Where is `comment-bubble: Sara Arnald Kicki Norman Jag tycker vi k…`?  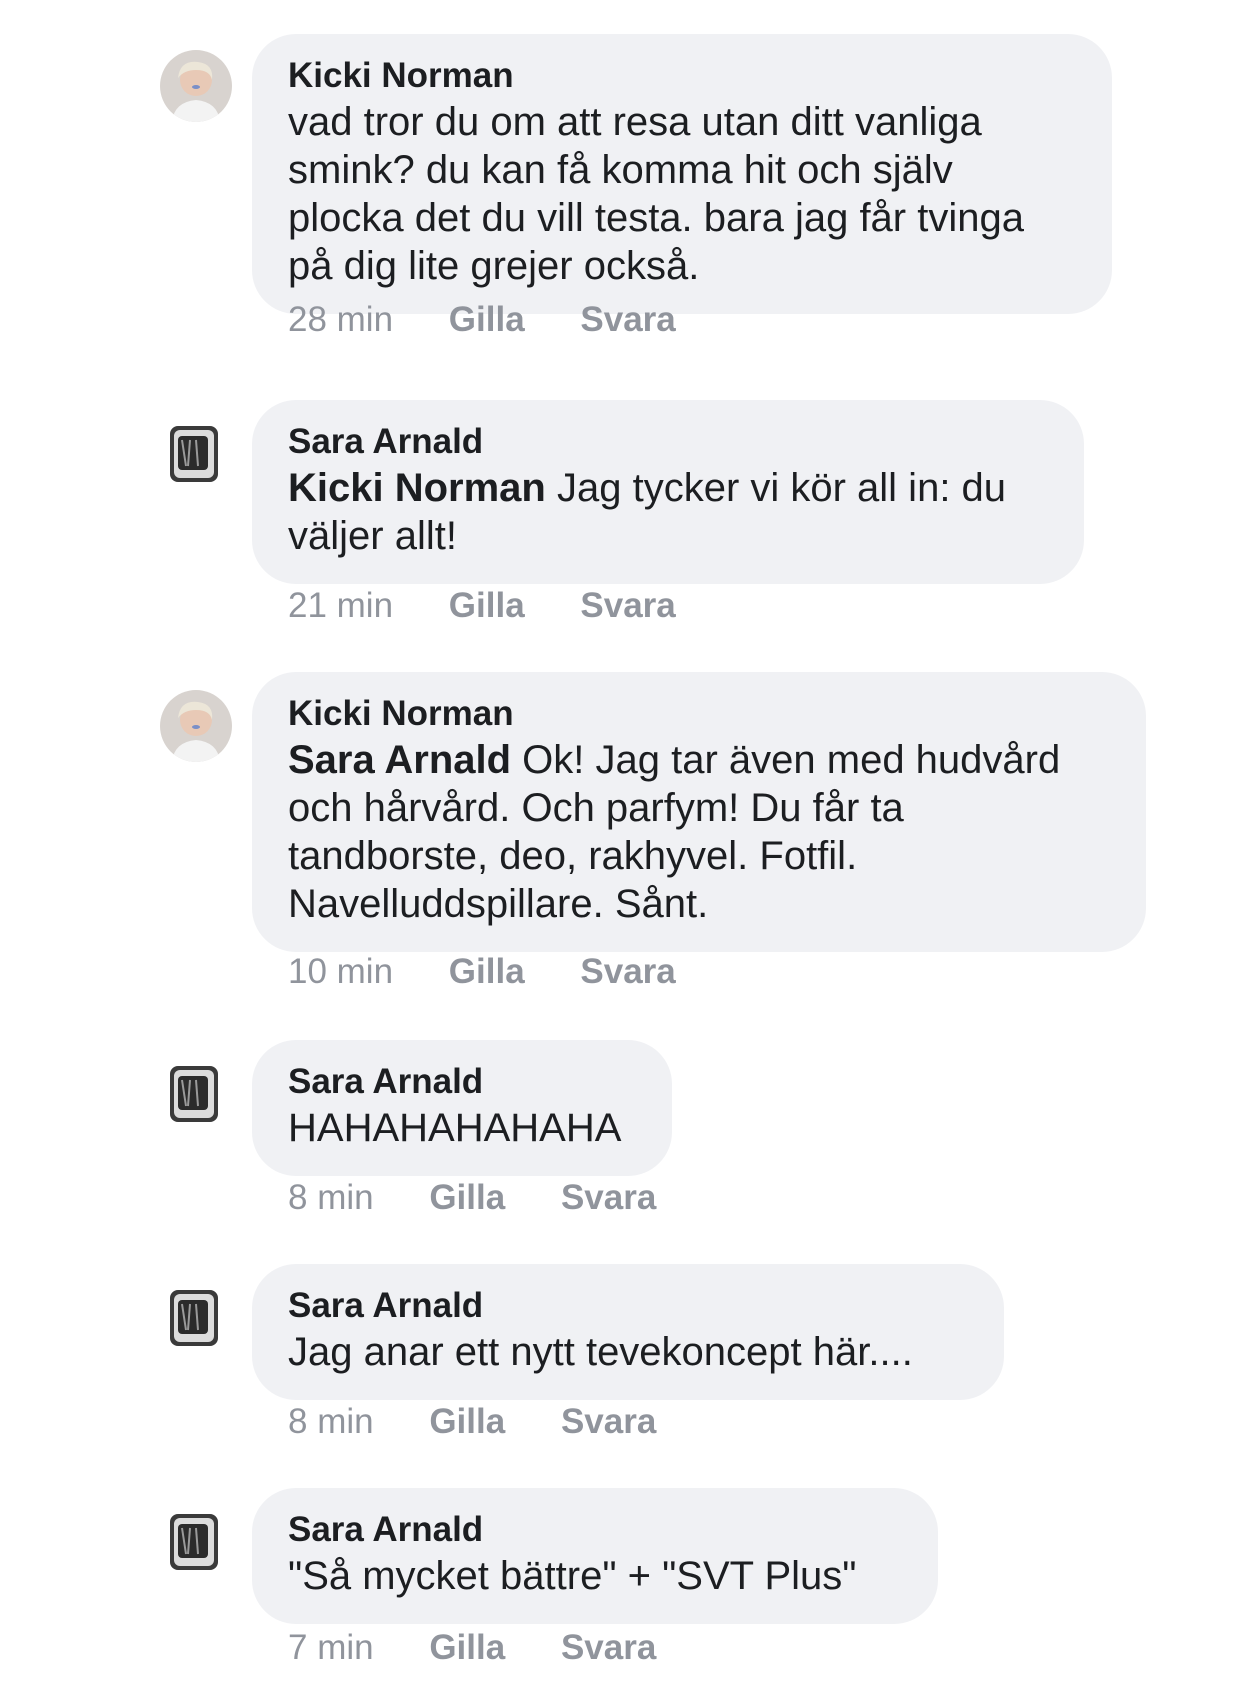
comment-bubble: Sara Arnald Kicki Norman Jag tycker vi k… is located at coordinates (668, 492).